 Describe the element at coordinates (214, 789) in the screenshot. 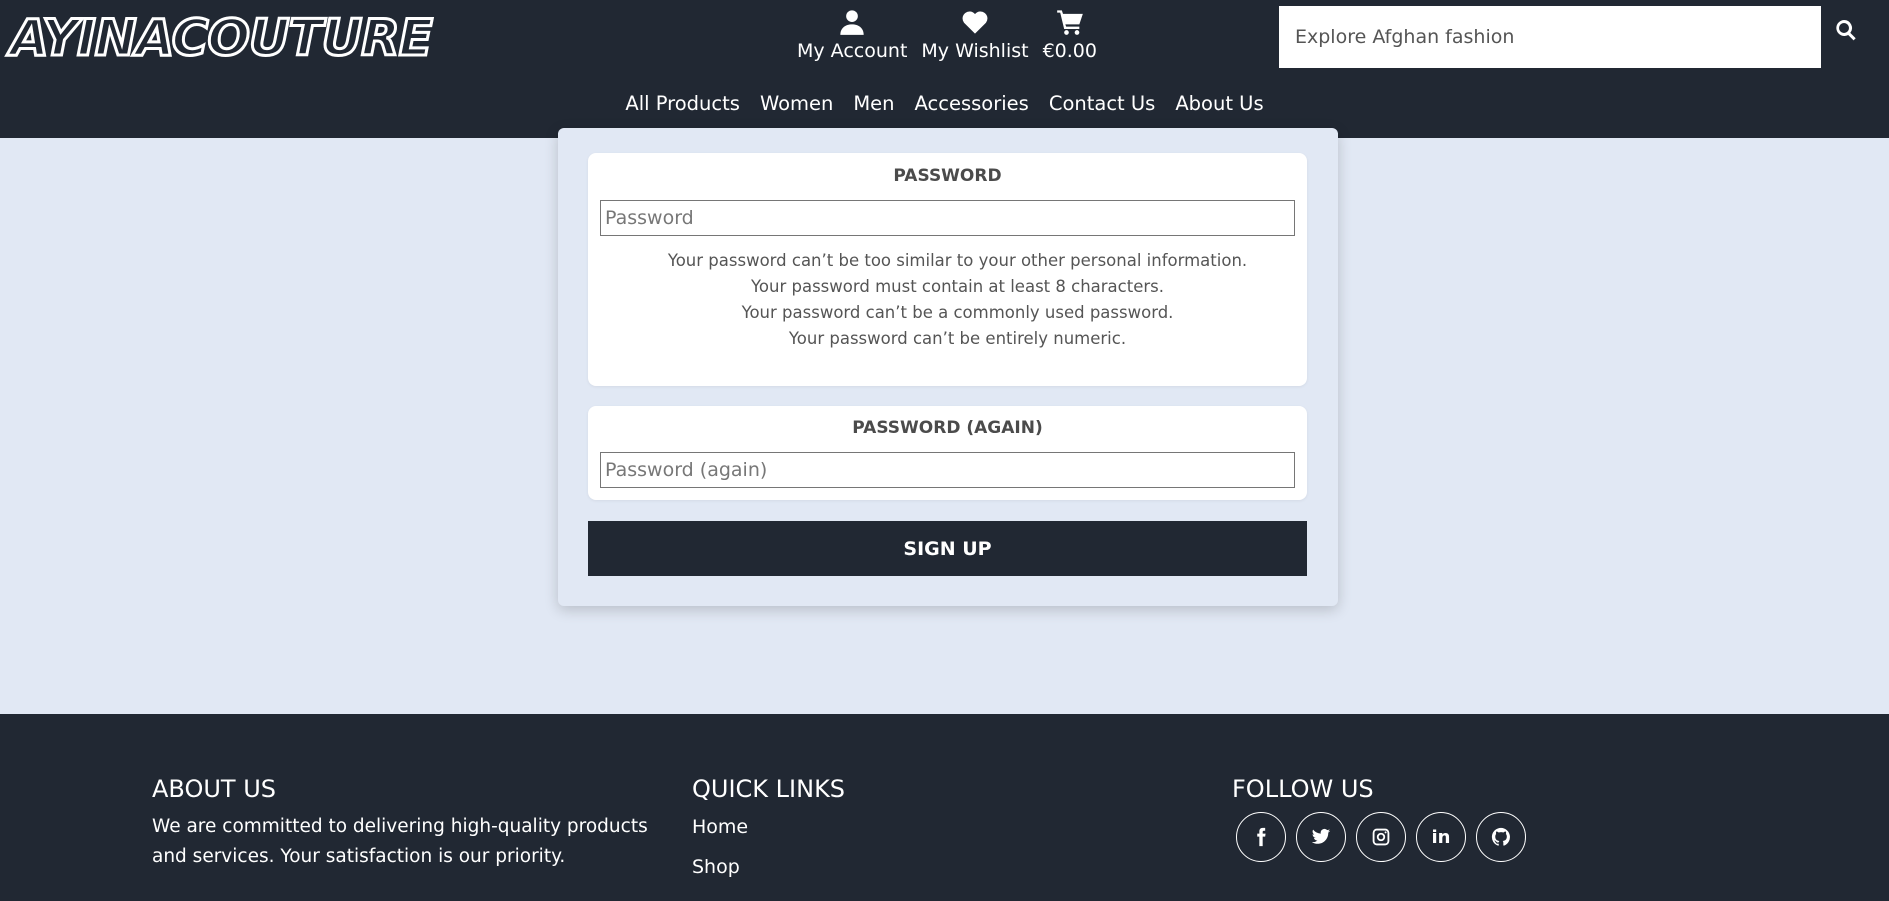

I see `footer-about-title: ABOUT US` at that location.